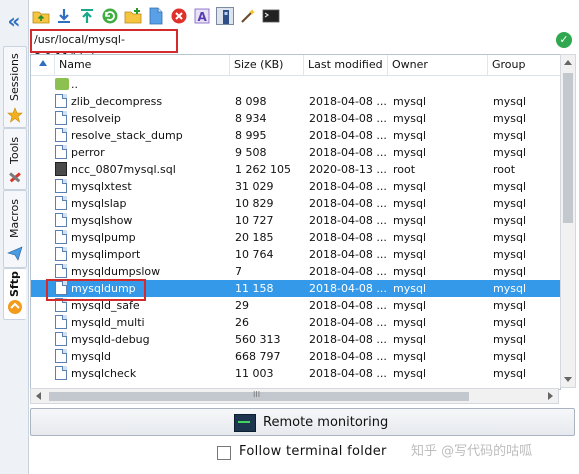 The image size is (579, 474). I want to click on tab-sftp: Sftp, so click(14, 294).